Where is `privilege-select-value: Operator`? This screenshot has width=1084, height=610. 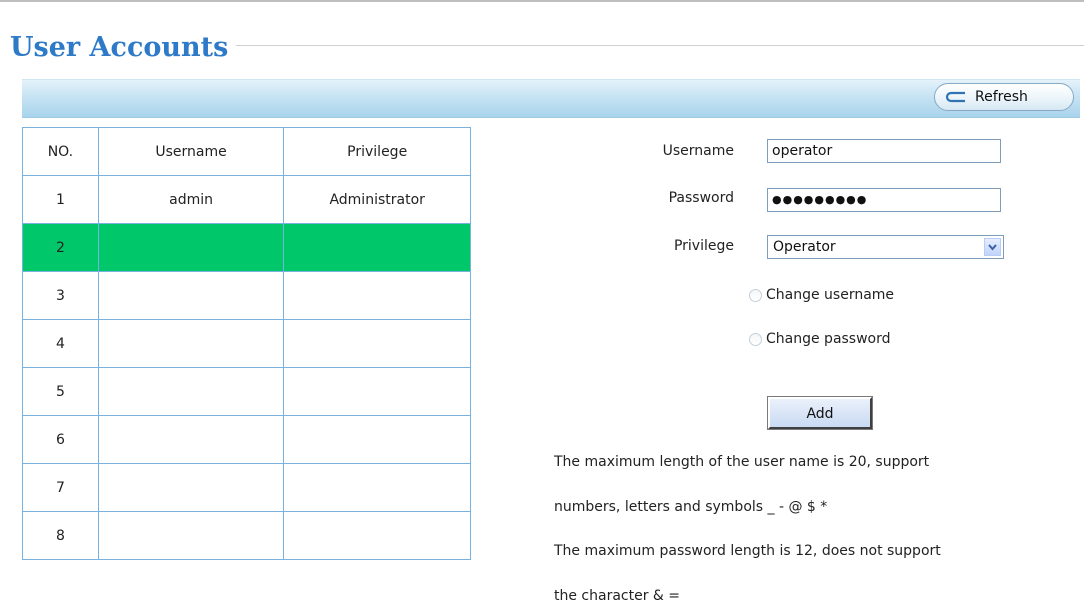 privilege-select-value: Operator is located at coordinates (804, 247).